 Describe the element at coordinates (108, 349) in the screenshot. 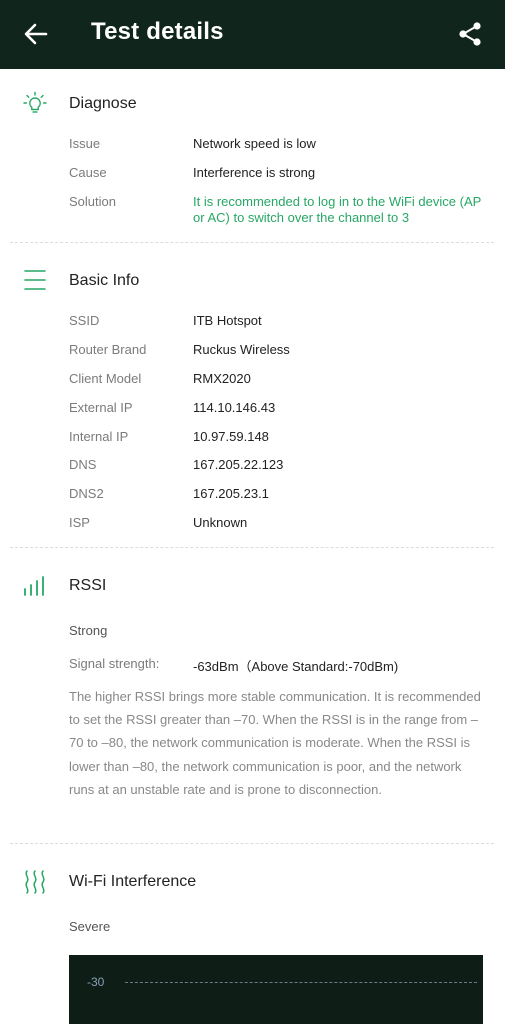

I see `row-label: Router Brand` at that location.